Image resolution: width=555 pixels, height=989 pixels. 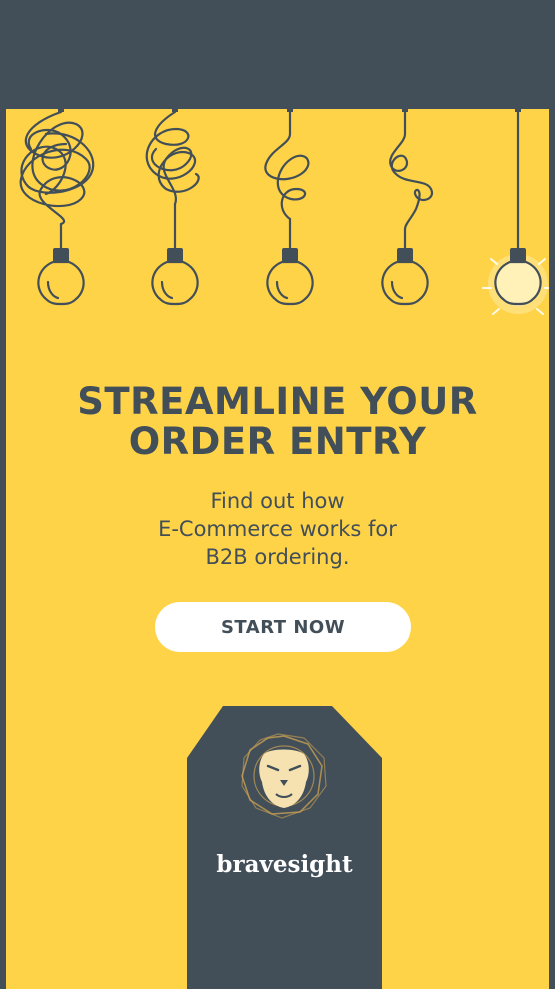 I want to click on brand-name: bravesight, so click(x=284, y=864).